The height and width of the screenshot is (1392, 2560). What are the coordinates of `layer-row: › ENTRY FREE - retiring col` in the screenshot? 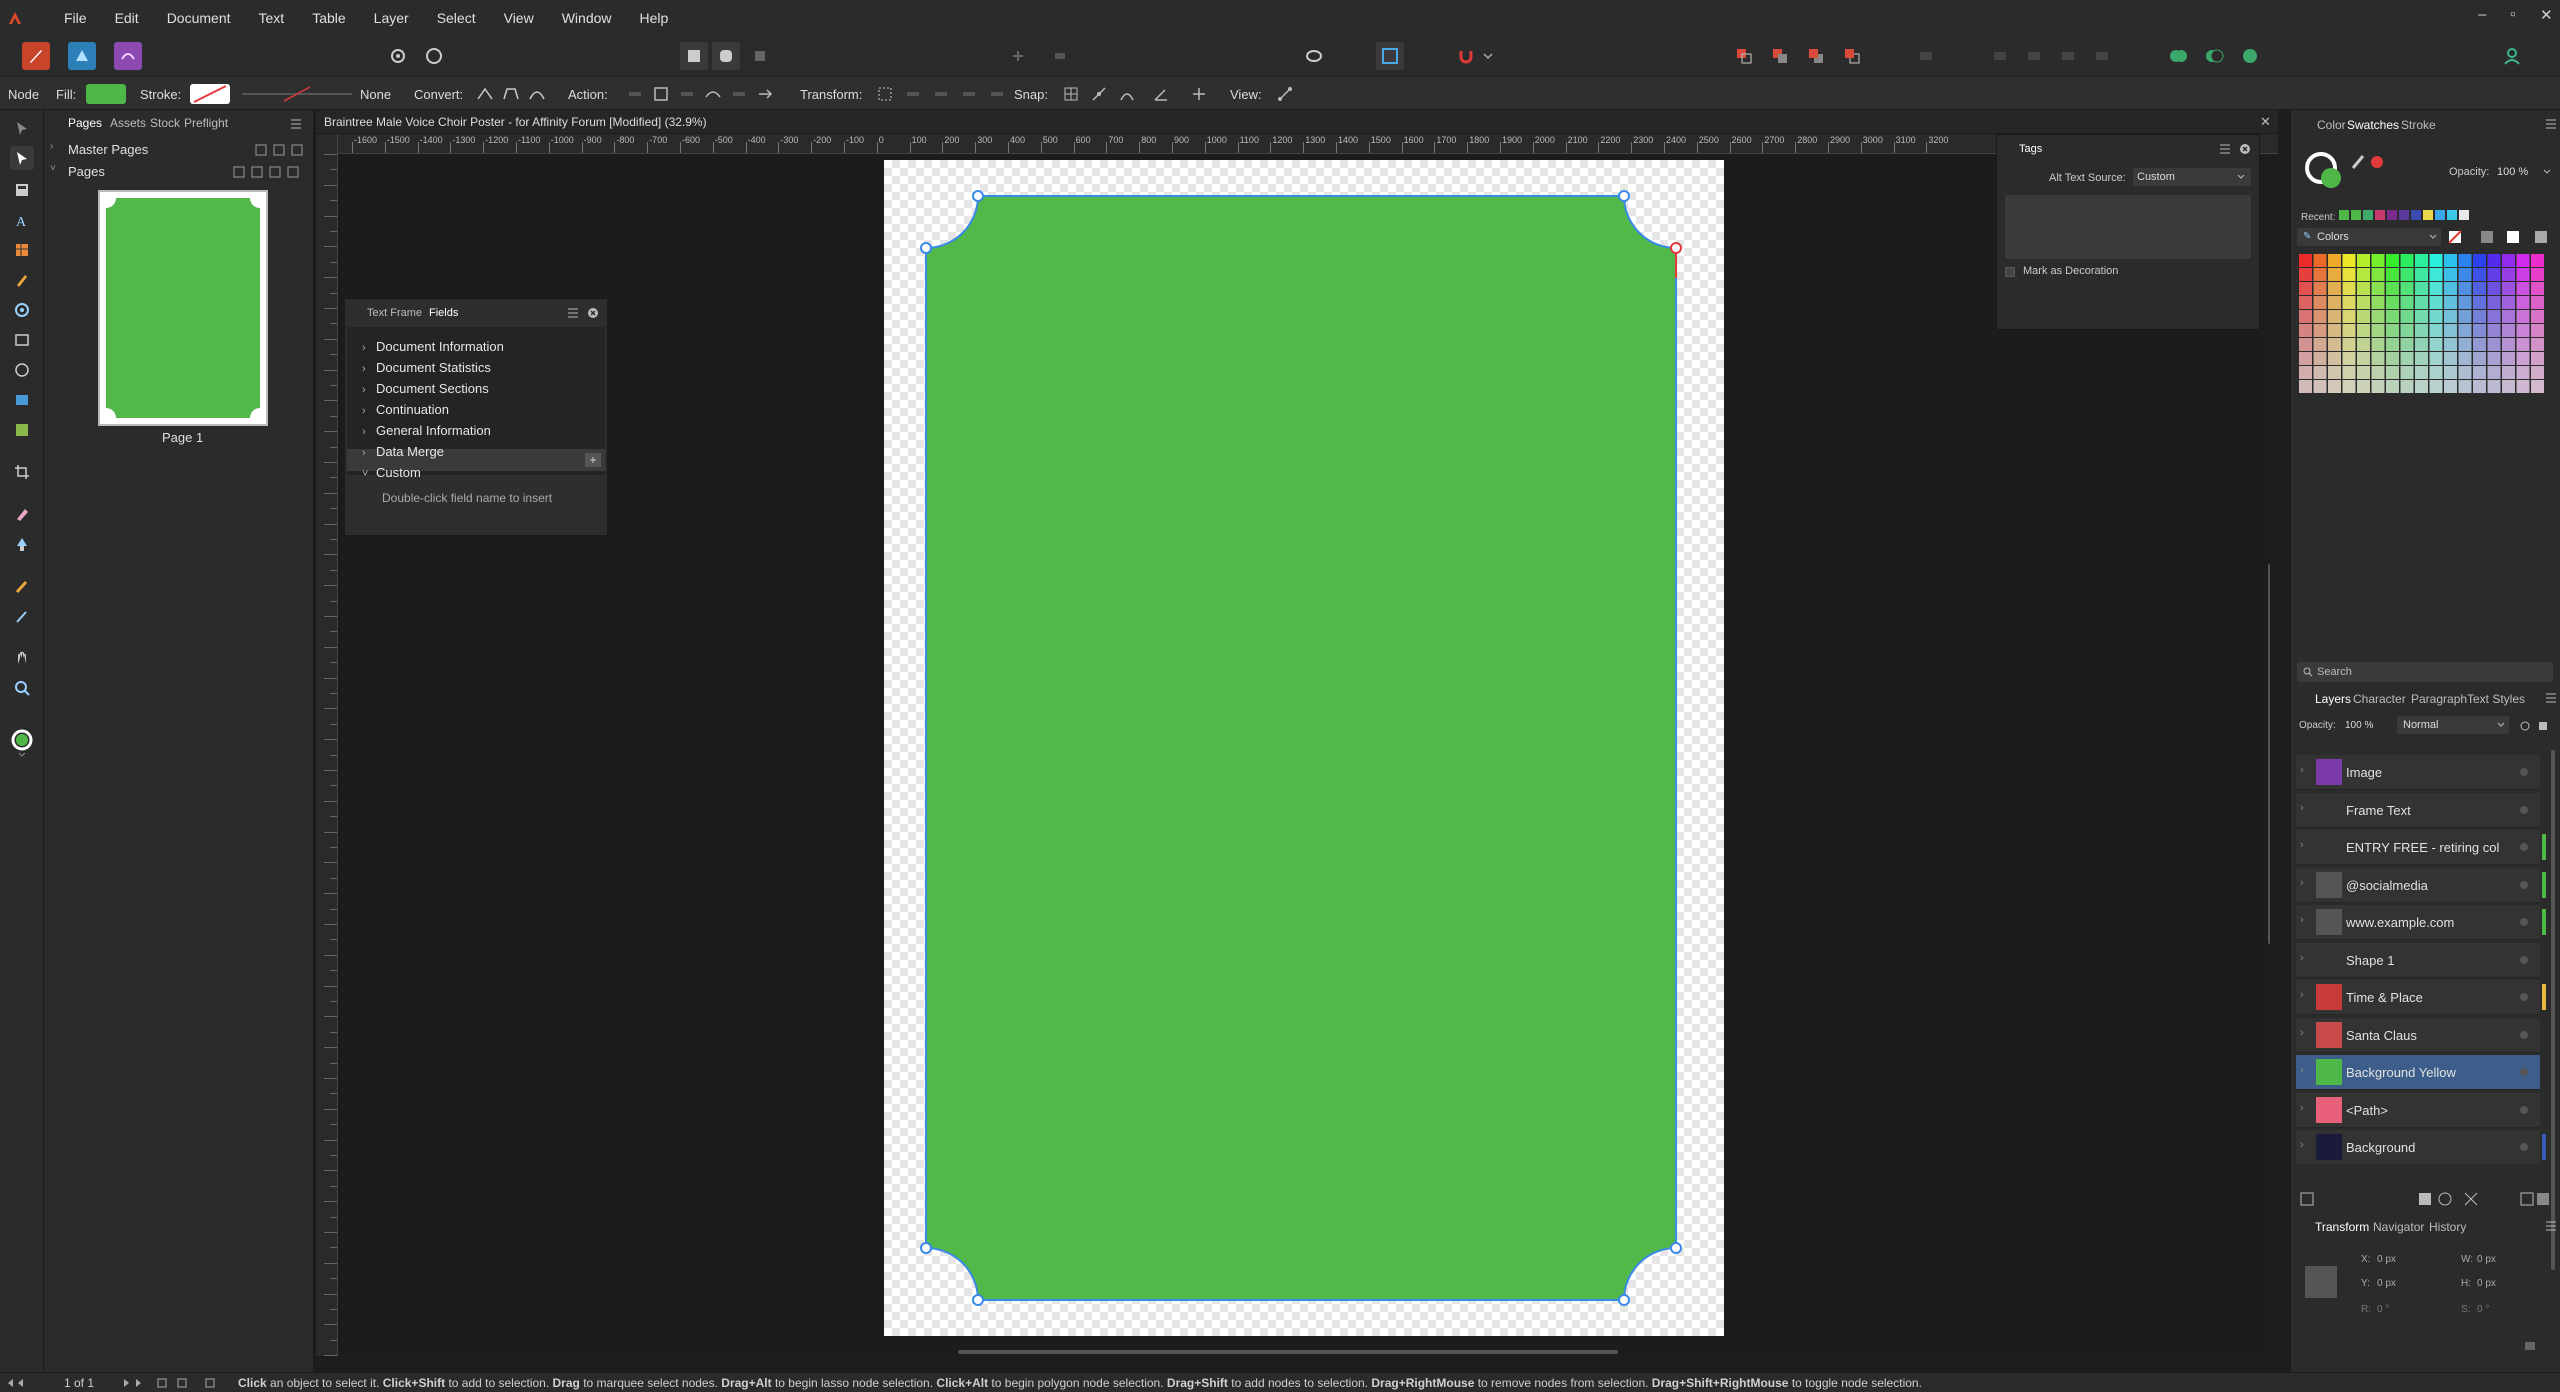 It's located at (2421, 847).